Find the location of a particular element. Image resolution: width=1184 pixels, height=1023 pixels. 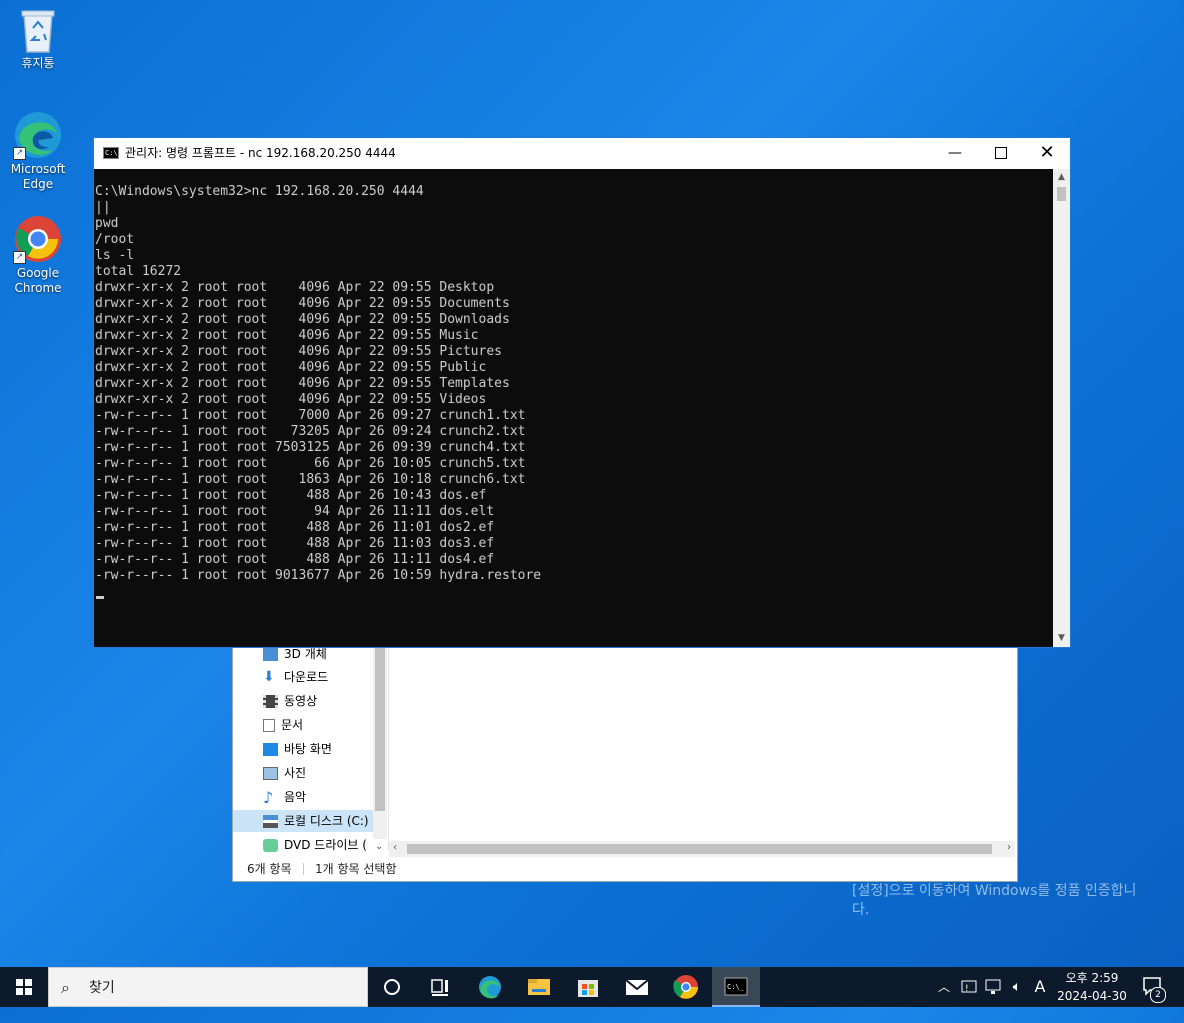

nav-item-dvd-drive: DVD 드라이브 ( is located at coordinates (315, 845).